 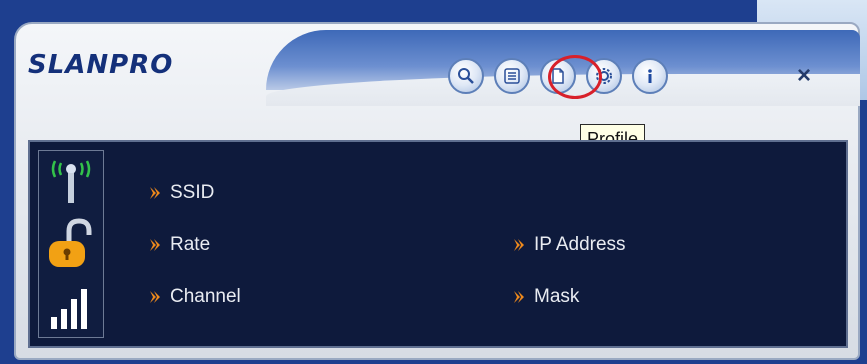 I want to click on channel-label: Channel, so click(x=205, y=296).